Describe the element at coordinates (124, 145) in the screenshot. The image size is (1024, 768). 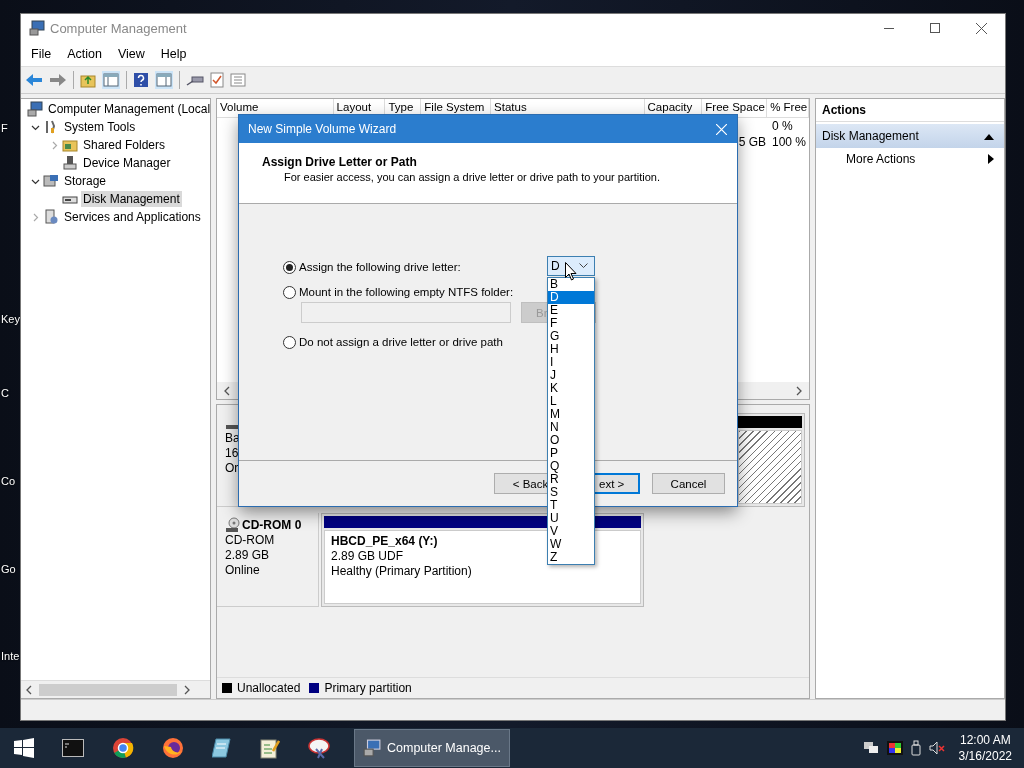
I see `tree-item: Shared Folders` at that location.